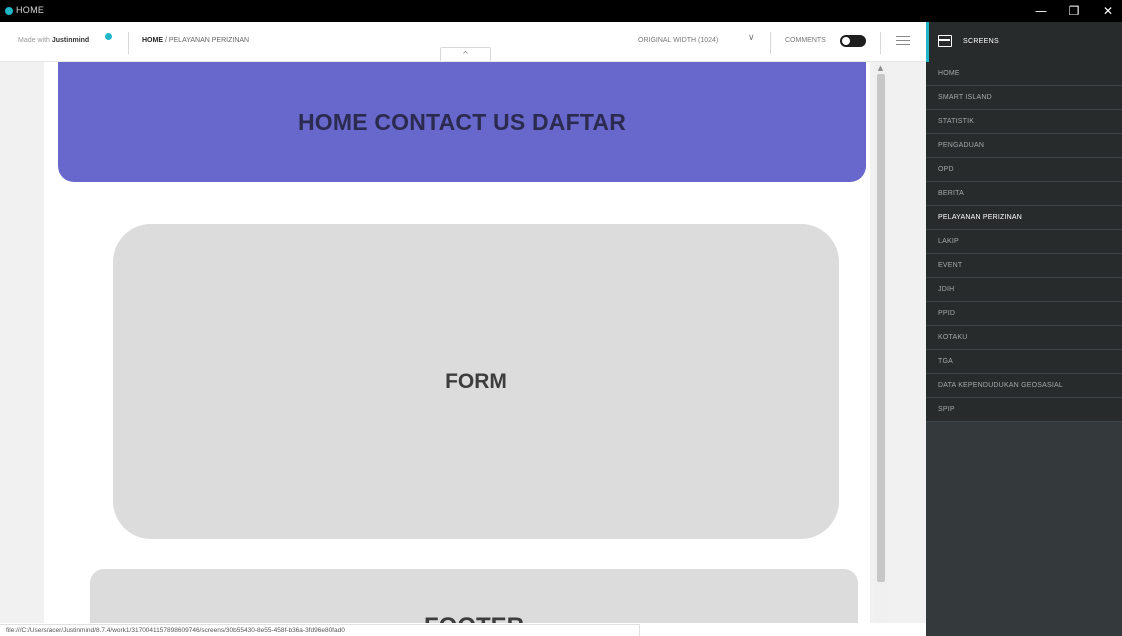 Image resolution: width=1122 pixels, height=636 pixels. What do you see at coordinates (1024, 170) in the screenshot?
I see `screen-item-opd: OPD` at bounding box center [1024, 170].